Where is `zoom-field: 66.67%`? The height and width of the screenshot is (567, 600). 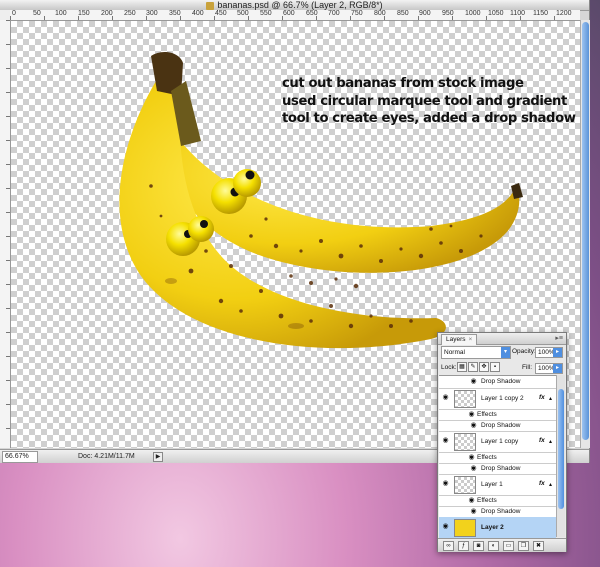 zoom-field: 66.67% is located at coordinates (20, 457).